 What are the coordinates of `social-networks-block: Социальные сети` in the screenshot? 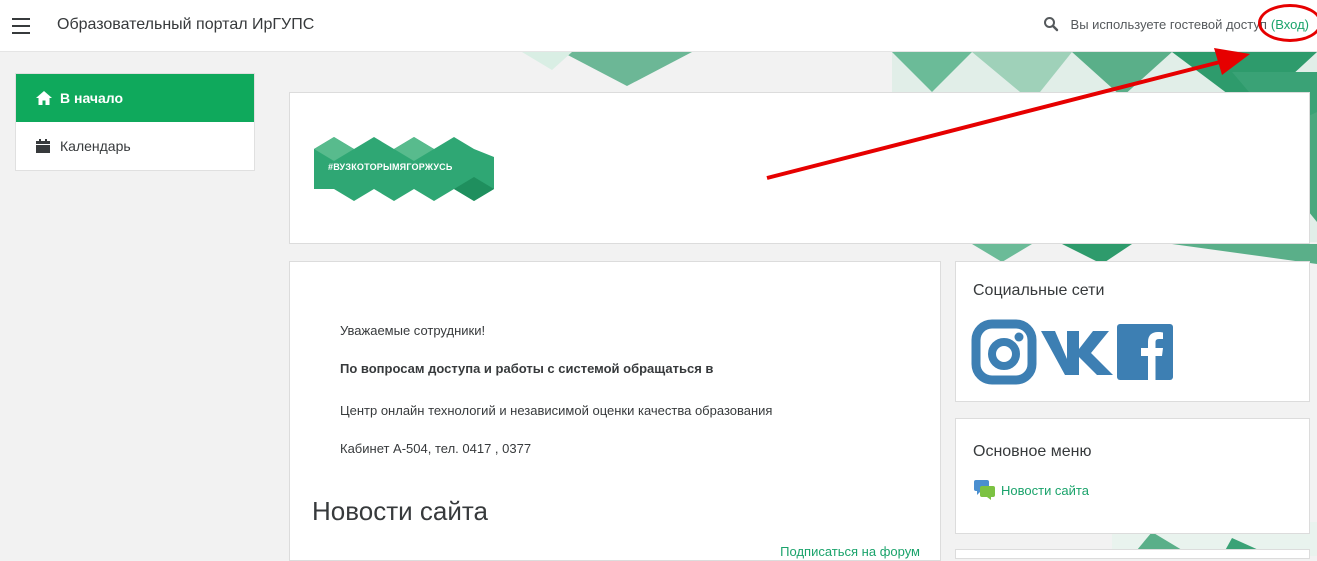 It's located at (1132, 331).